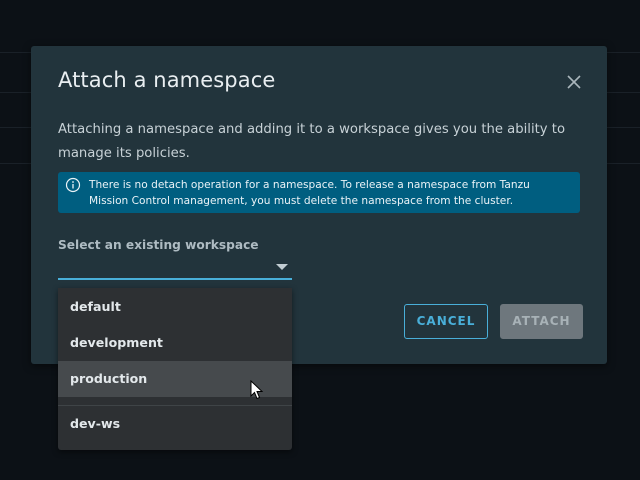  I want to click on close-button, so click(574, 82).